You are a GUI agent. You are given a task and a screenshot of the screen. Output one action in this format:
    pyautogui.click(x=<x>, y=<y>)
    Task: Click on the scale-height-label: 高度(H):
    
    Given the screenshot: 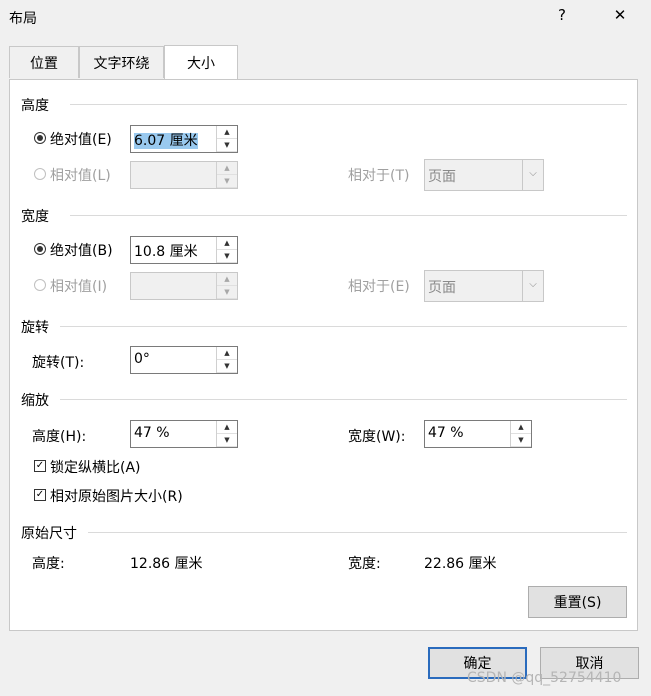 What is the action you would take?
    pyautogui.click(x=59, y=437)
    